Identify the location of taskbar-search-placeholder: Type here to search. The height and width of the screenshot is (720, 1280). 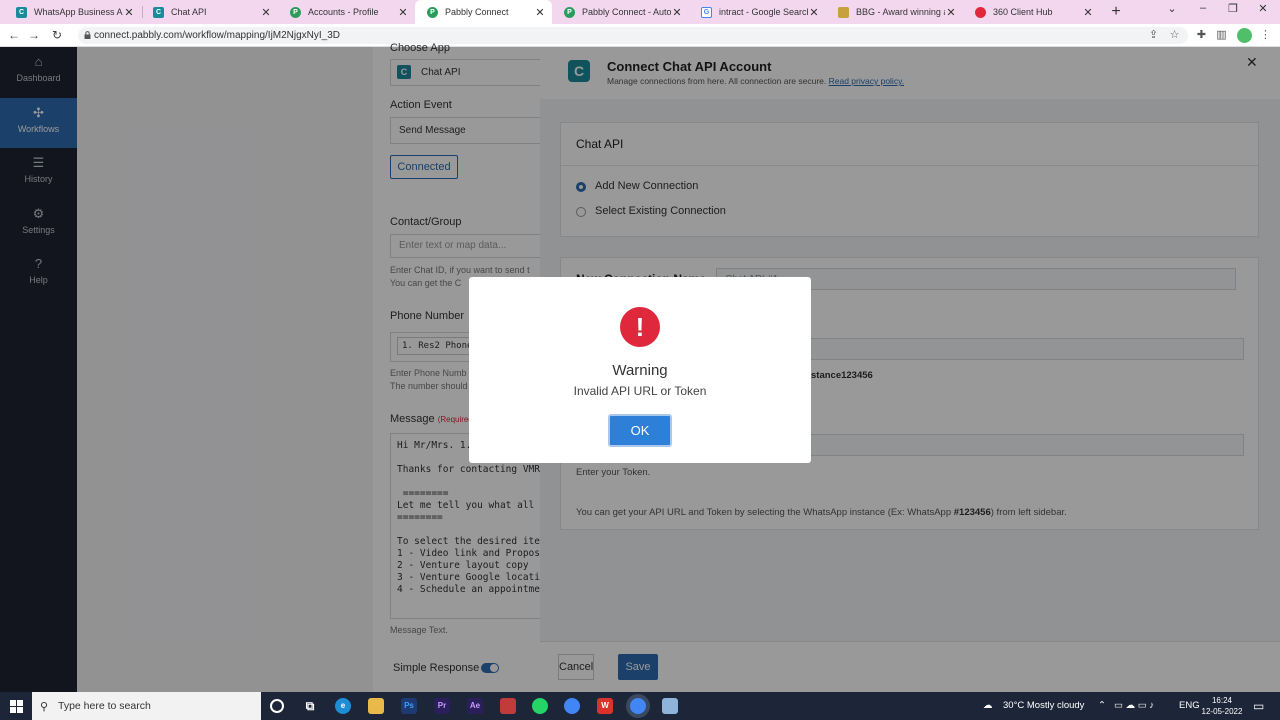
(104, 706).